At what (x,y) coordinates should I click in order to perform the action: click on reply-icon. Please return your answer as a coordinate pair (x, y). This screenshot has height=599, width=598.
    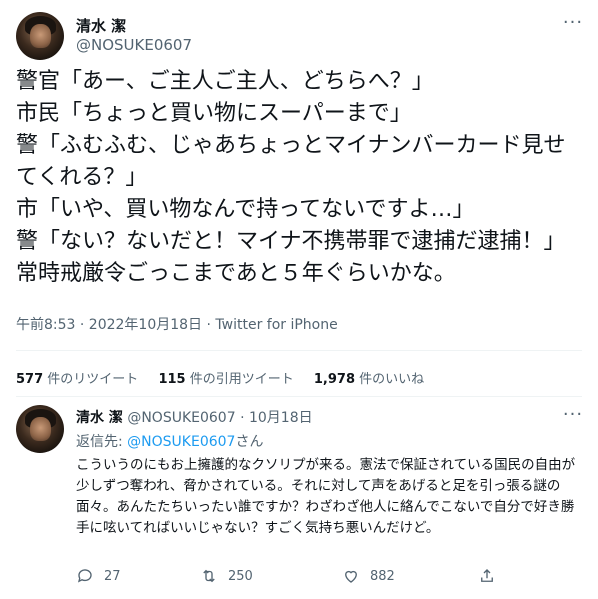
    Looking at the image, I should click on (84, 576).